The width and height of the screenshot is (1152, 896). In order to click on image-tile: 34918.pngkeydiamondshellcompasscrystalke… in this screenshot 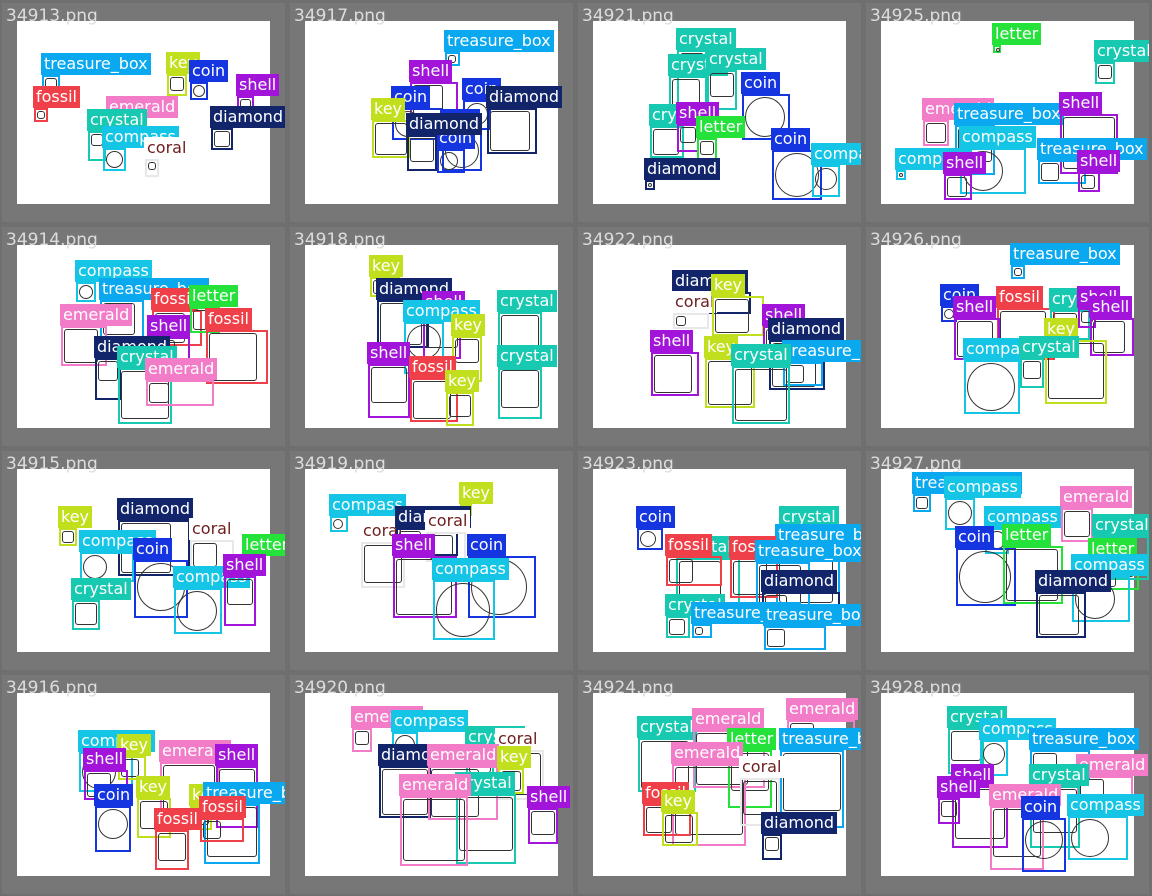, I will do `click(431, 336)`.